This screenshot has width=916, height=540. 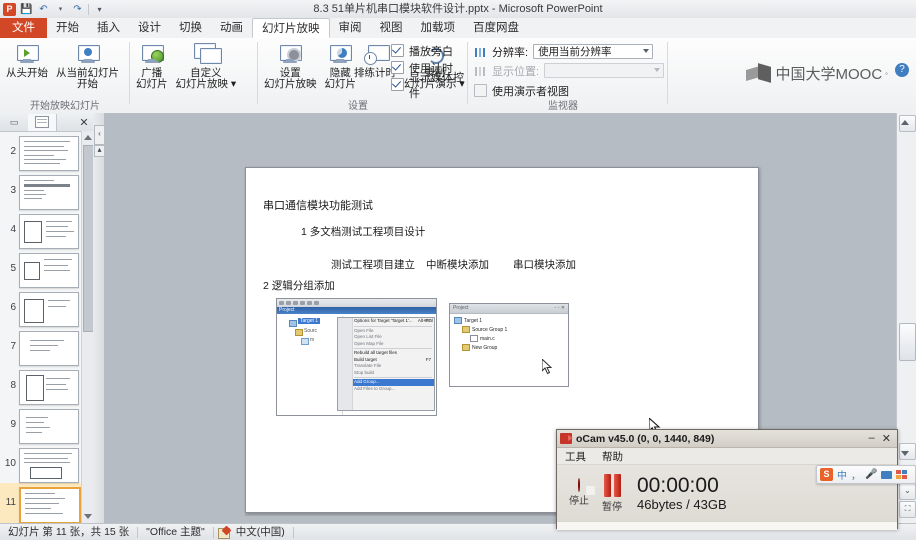 I want to click on ime-punctuation-button: ，, so click(x=856, y=474).